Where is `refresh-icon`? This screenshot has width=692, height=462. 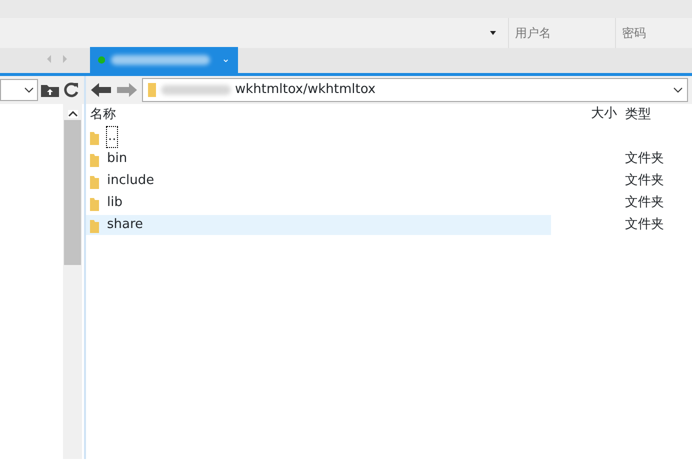
refresh-icon is located at coordinates (71, 90).